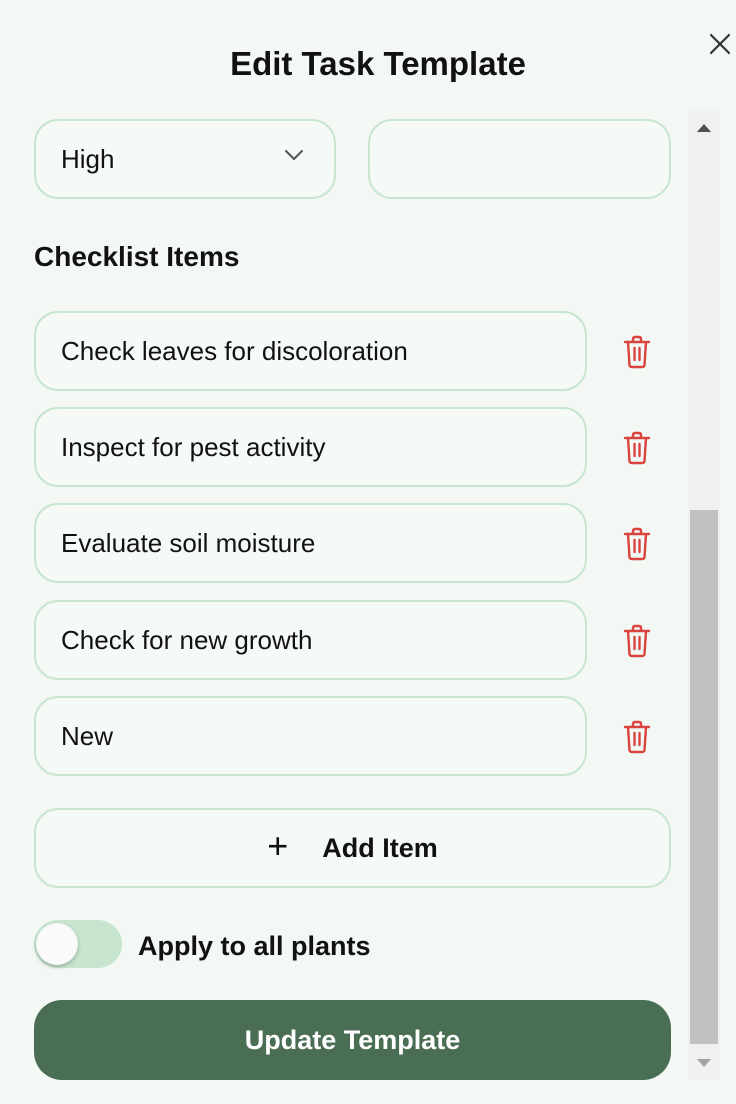 This screenshot has height=1104, width=736. I want to click on checklist-item-text: Inspect for pest activity, so click(193, 446).